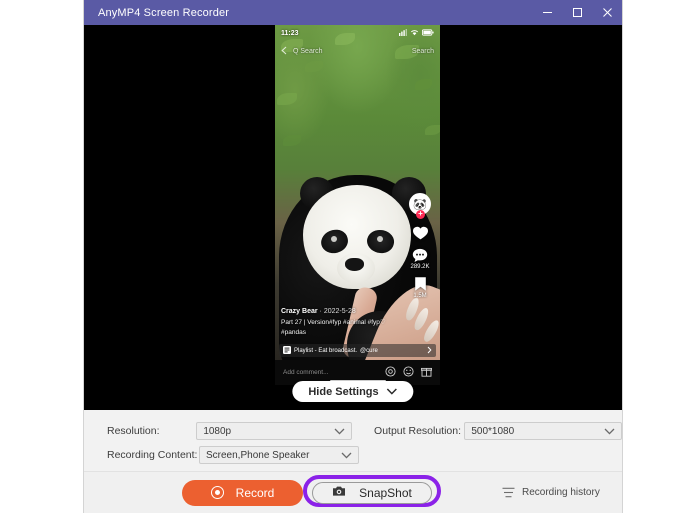 This screenshot has width=700, height=513. Describe the element at coordinates (258, 455) in the screenshot. I see `recording-content-value: Screen,Phone Speaker` at that location.